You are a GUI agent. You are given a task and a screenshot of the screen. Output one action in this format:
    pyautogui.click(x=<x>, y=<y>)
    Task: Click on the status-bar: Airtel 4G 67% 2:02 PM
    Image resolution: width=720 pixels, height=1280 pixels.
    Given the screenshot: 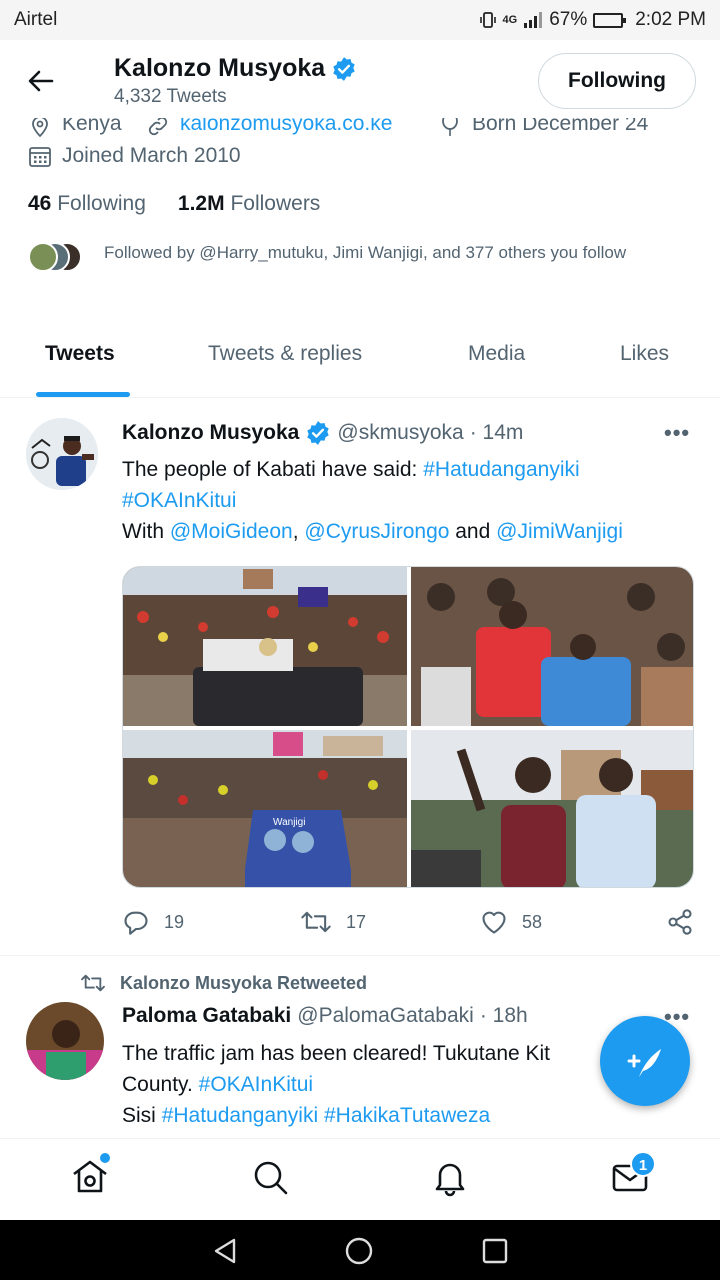 What is the action you would take?
    pyautogui.click(x=360, y=20)
    